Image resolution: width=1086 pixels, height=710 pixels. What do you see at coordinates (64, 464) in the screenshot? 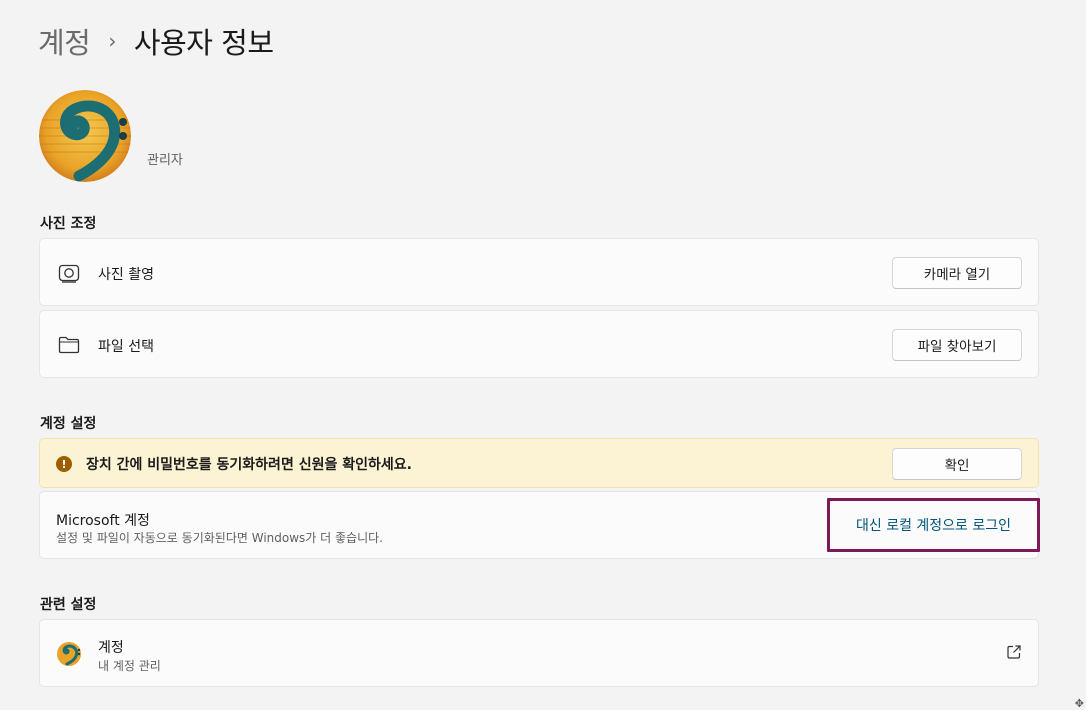
I see `warning-icon: !` at bounding box center [64, 464].